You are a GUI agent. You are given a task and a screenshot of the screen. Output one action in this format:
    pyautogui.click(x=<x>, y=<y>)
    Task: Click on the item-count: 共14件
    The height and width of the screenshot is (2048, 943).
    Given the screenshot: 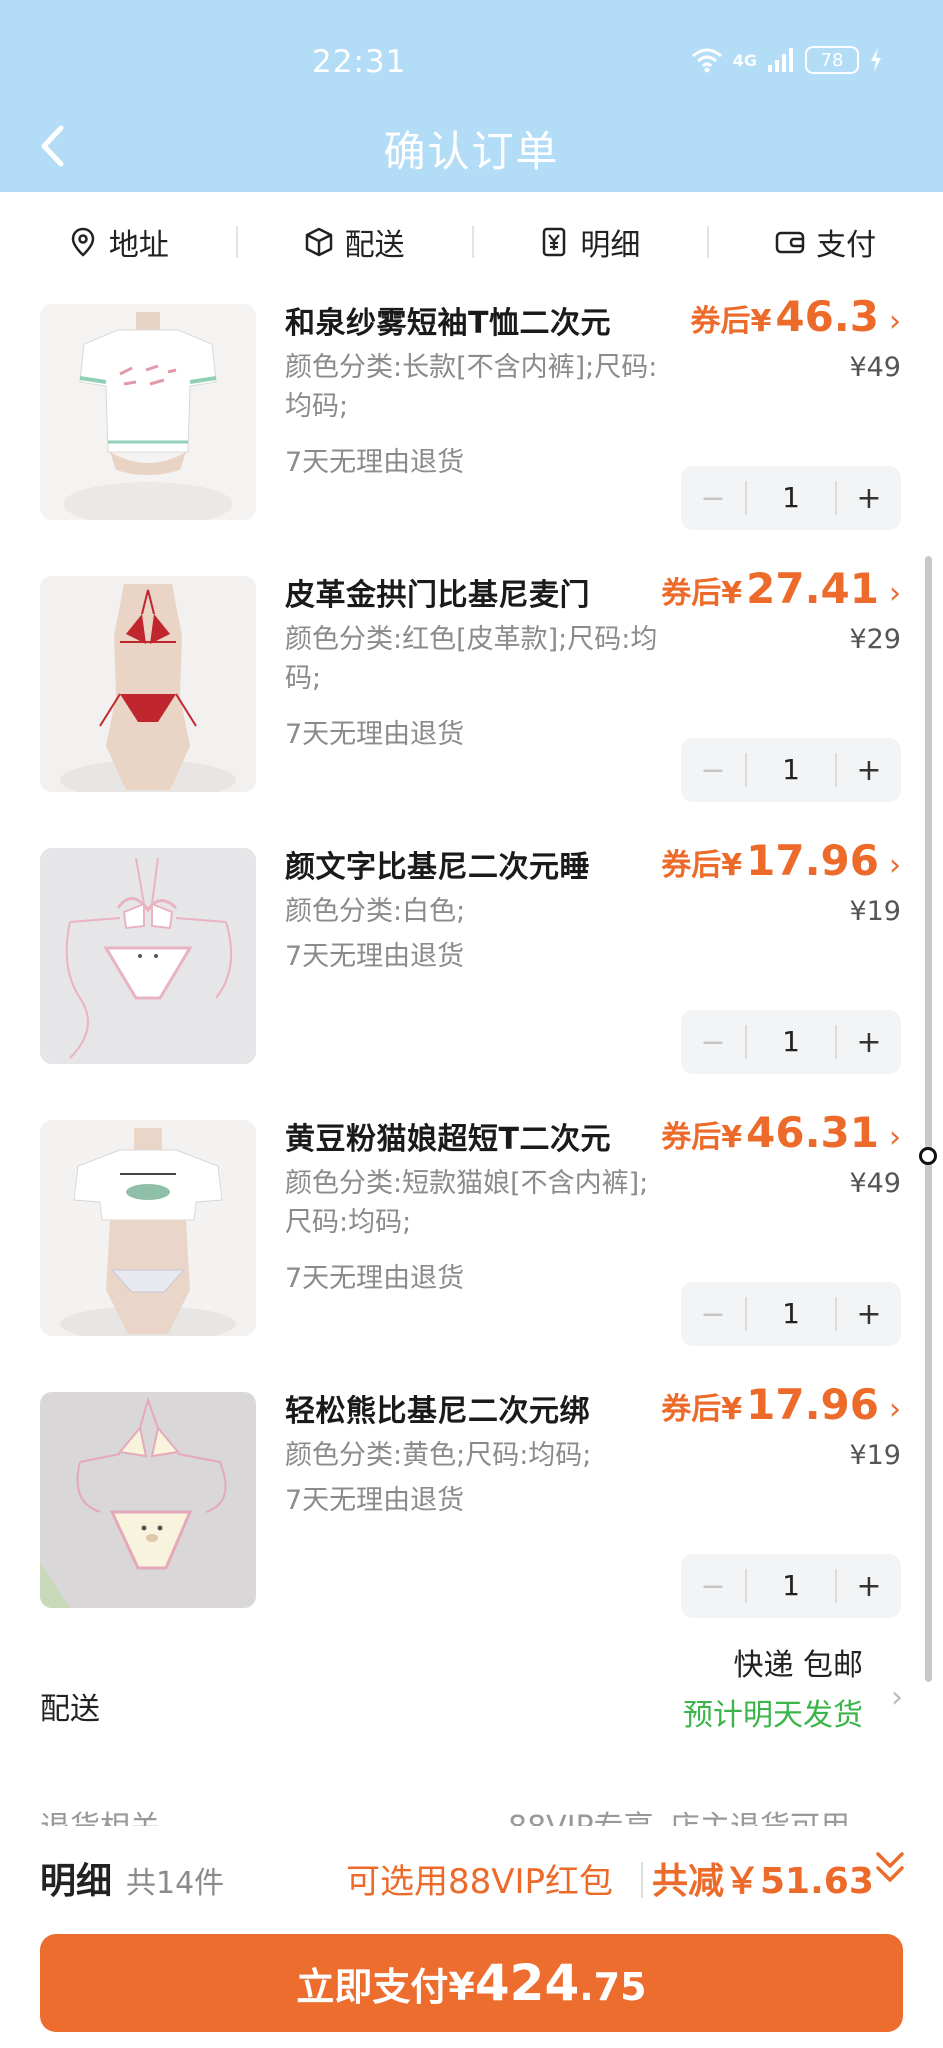 What is the action you would take?
    pyautogui.click(x=175, y=1883)
    